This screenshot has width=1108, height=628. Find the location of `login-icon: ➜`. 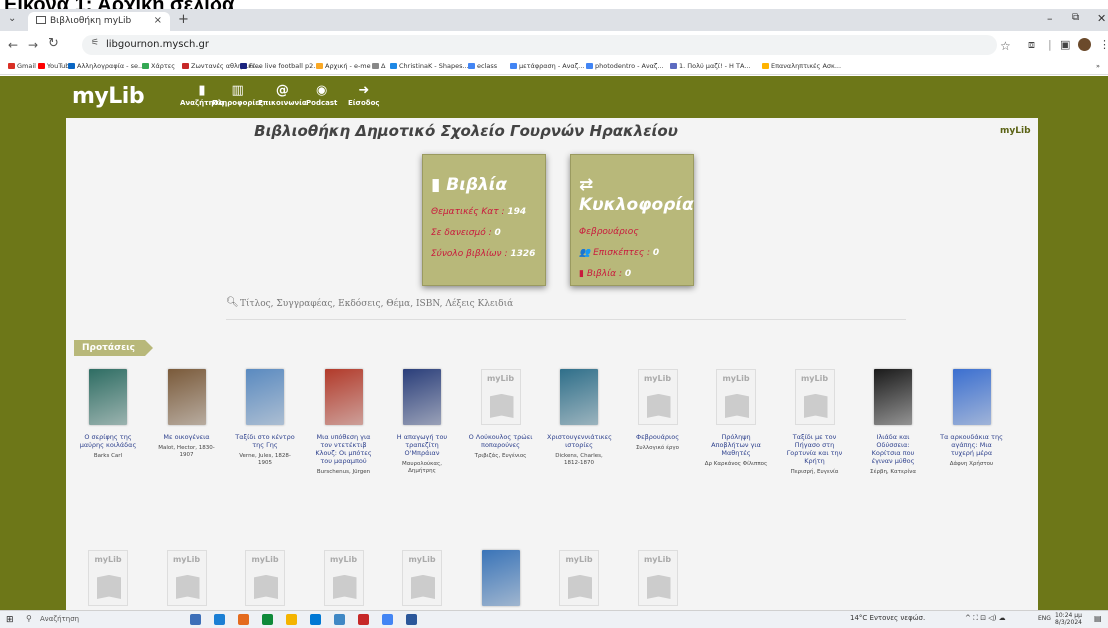

login-icon: ➜ is located at coordinates (364, 90).